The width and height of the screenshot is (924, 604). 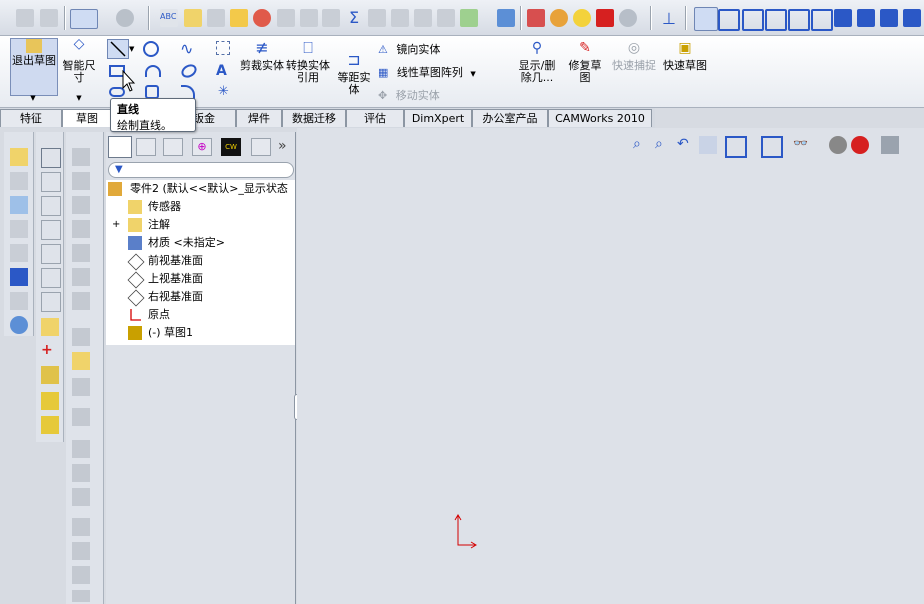 What do you see at coordinates (81, 277) in the screenshot?
I see `tool6-icon` at bounding box center [81, 277].